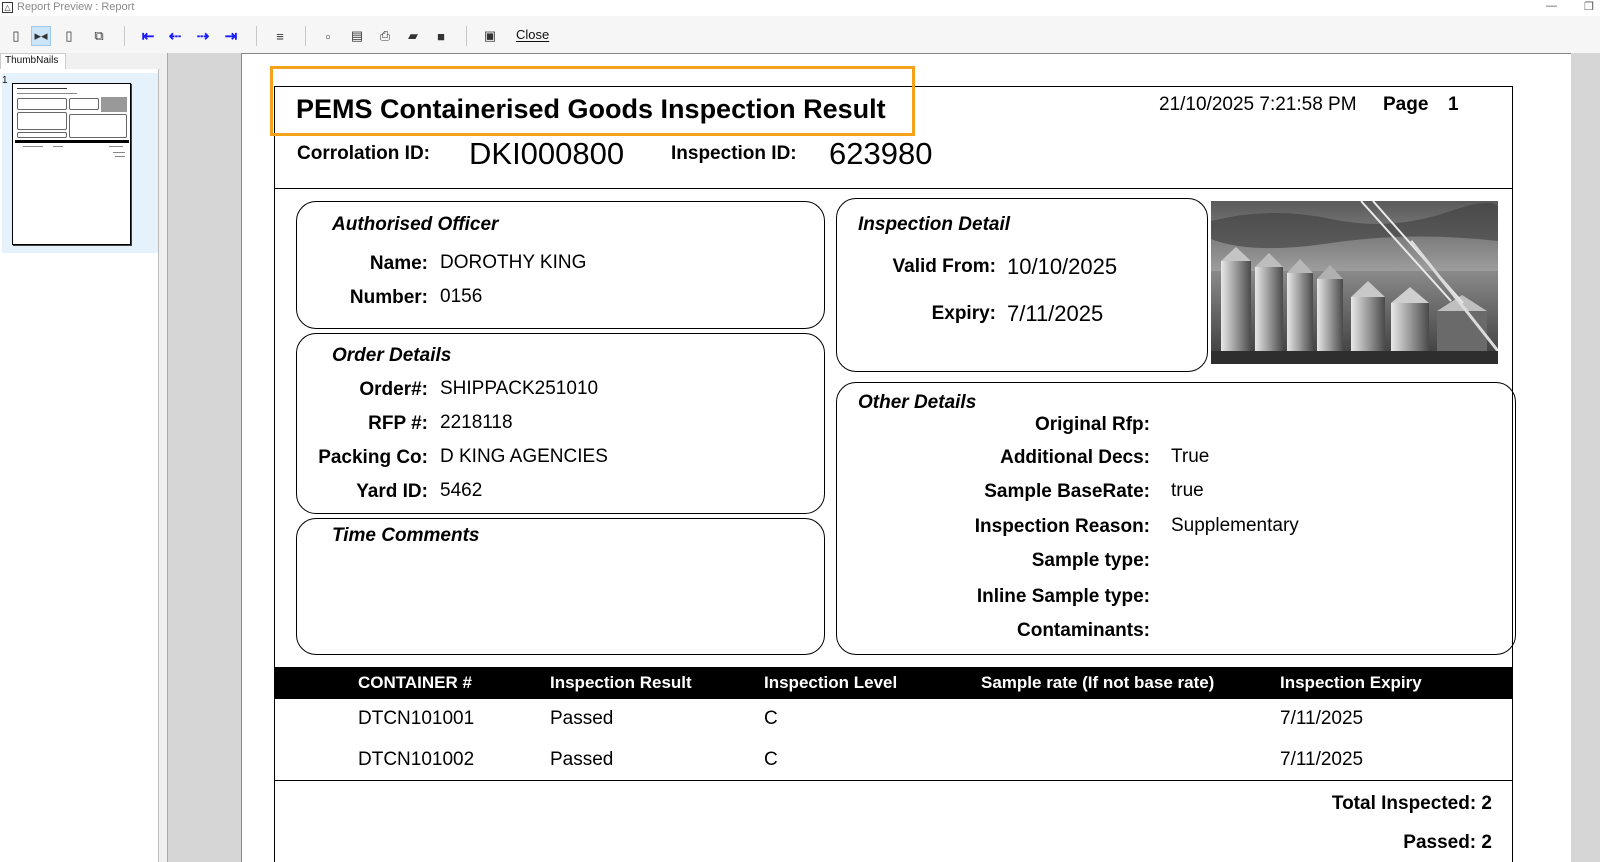  What do you see at coordinates (385, 36) in the screenshot?
I see `print-icon: ⎙` at bounding box center [385, 36].